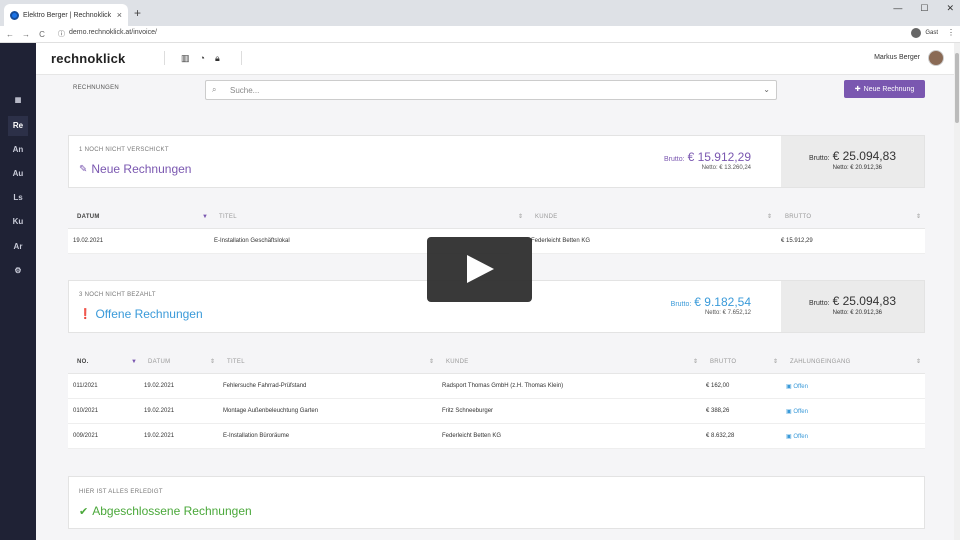 Image resolution: width=960 pixels, height=540 pixels. What do you see at coordinates (18, 101) in the screenshot?
I see `sidebar-item-dashboard: ▦` at bounding box center [18, 101].